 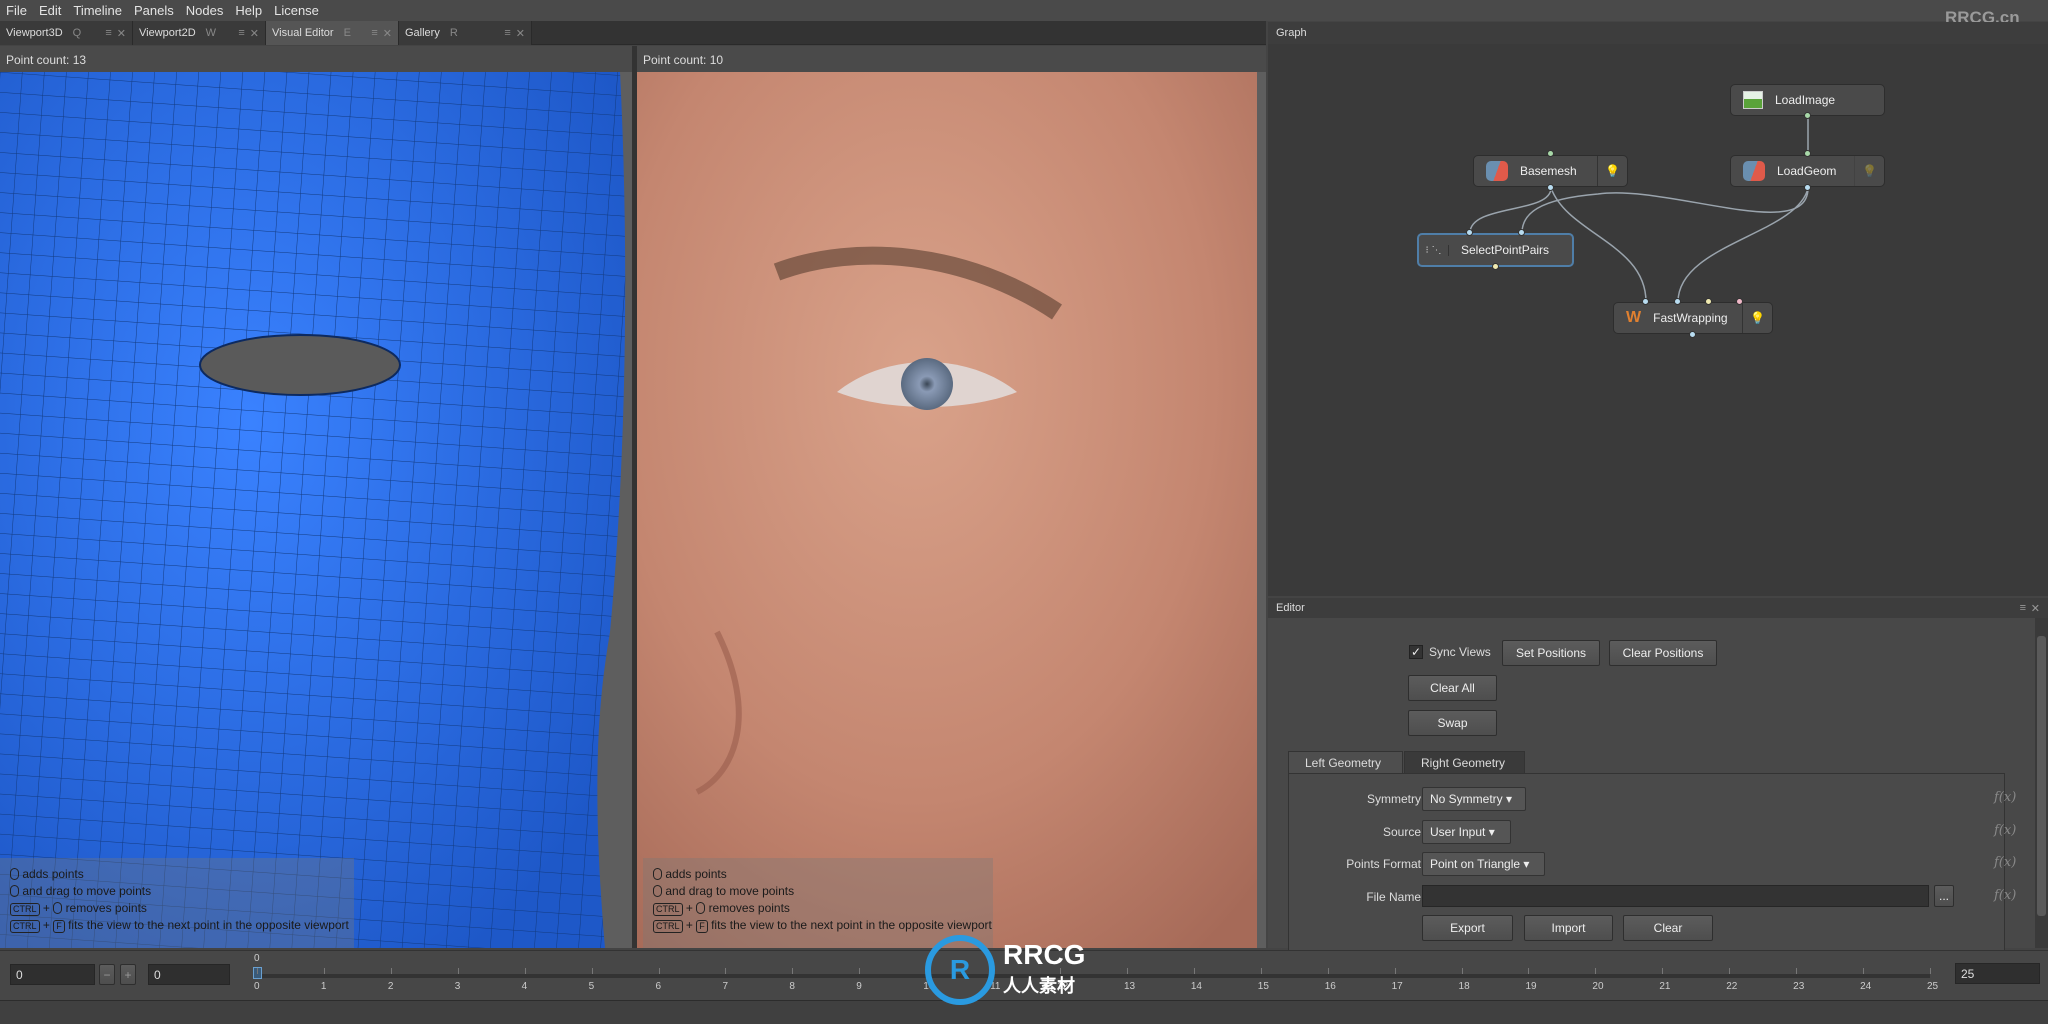 What do you see at coordinates (1807, 171) in the screenshot?
I see `node-loadgeom: LoadGeom 💡` at bounding box center [1807, 171].